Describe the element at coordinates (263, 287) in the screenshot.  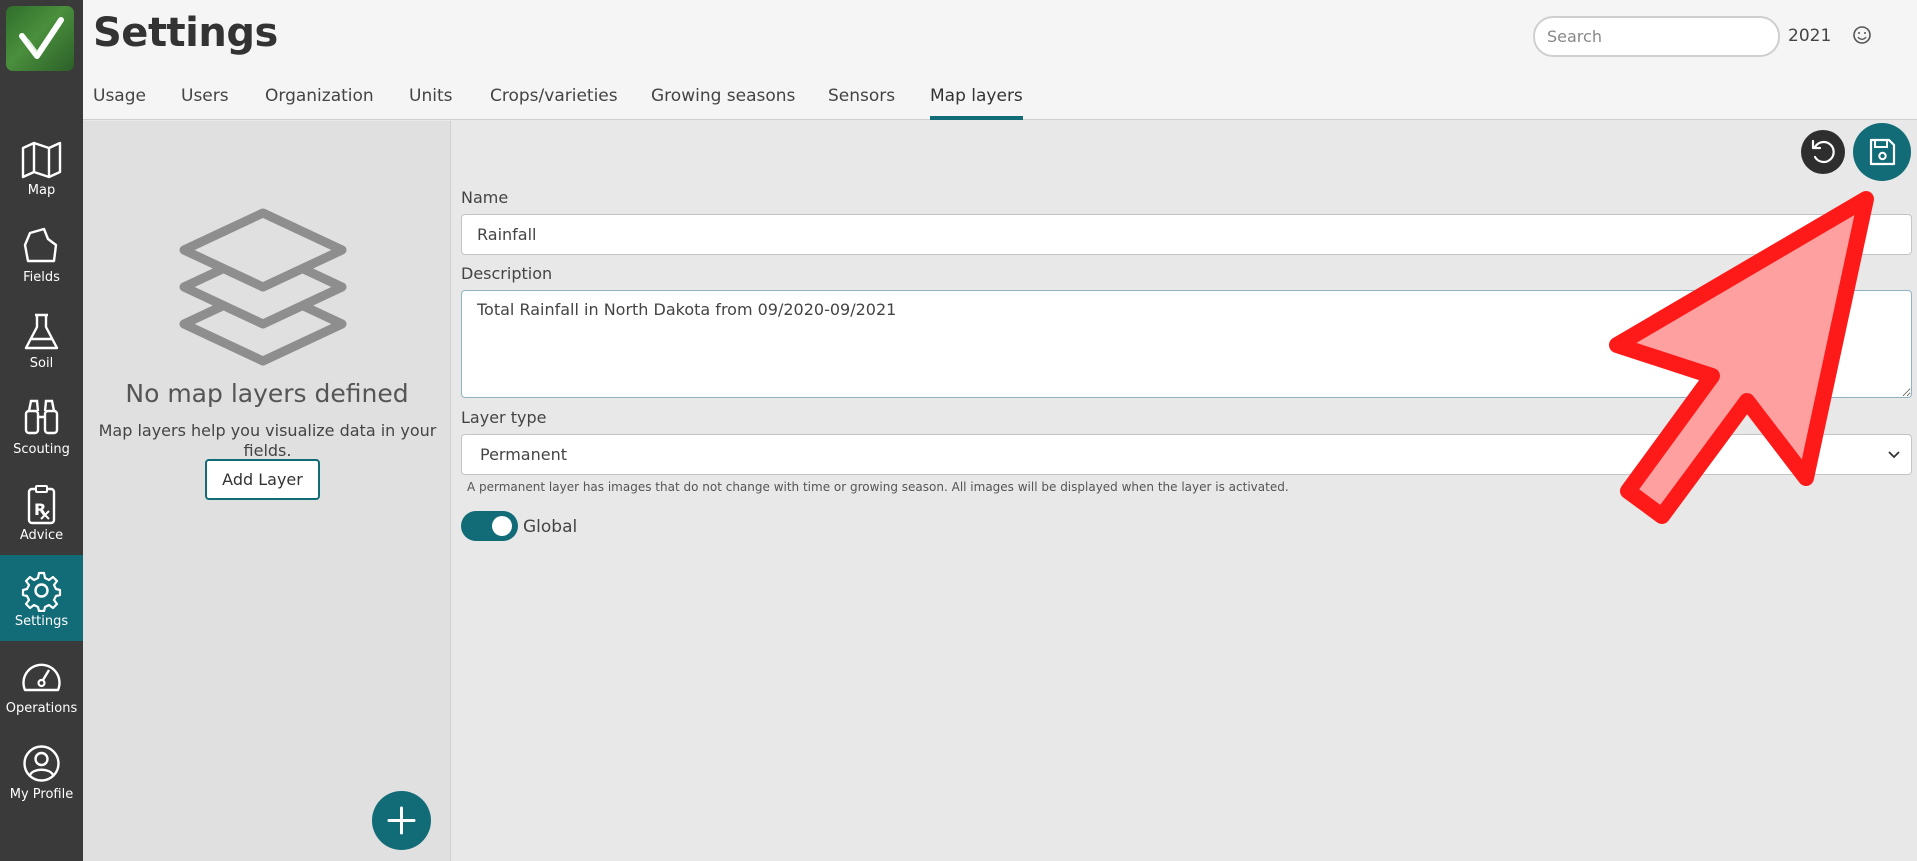
I see `layers-icon` at that location.